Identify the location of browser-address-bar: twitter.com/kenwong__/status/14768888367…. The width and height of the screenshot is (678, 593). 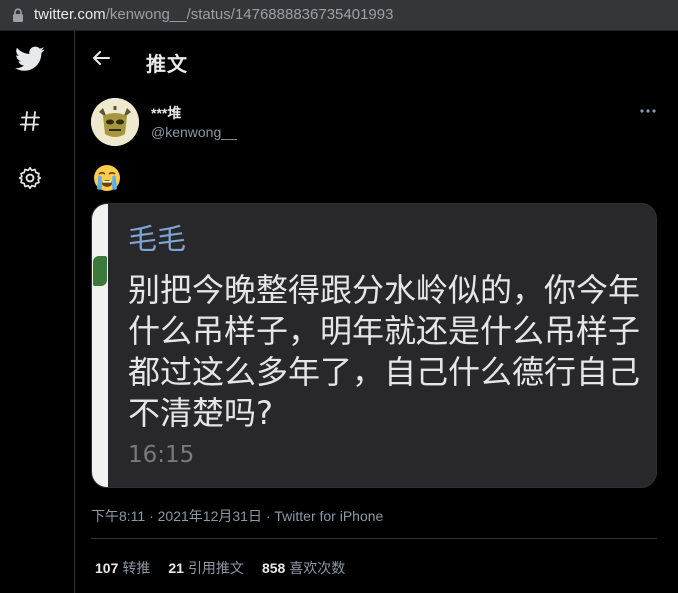
(339, 15).